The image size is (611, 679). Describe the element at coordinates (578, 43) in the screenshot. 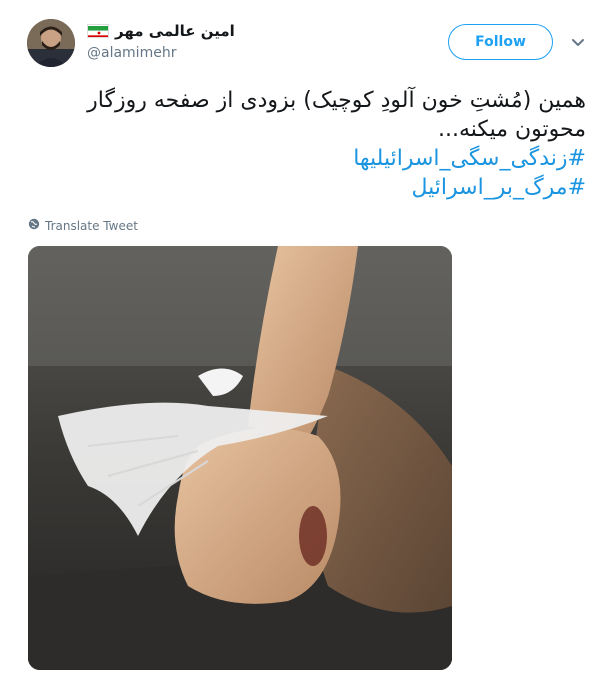

I see `chevron-down-icon` at that location.